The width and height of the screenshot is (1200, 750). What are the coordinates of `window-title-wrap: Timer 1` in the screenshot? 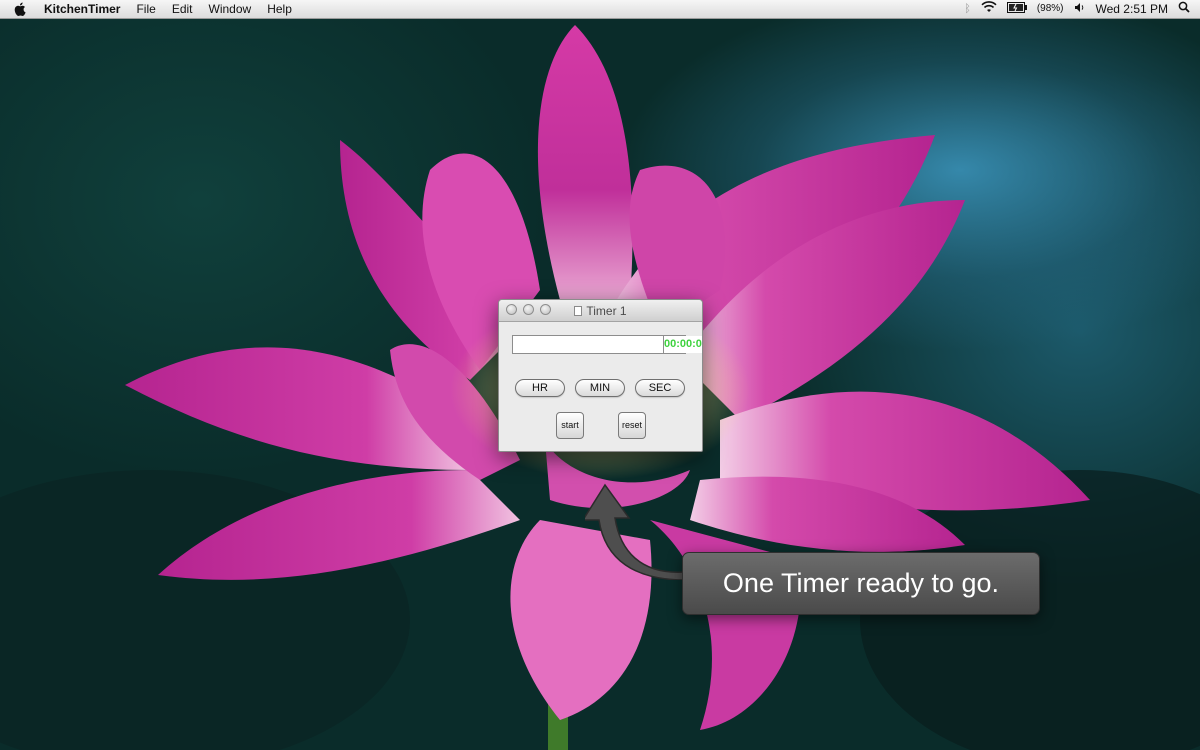 It's located at (600, 310).